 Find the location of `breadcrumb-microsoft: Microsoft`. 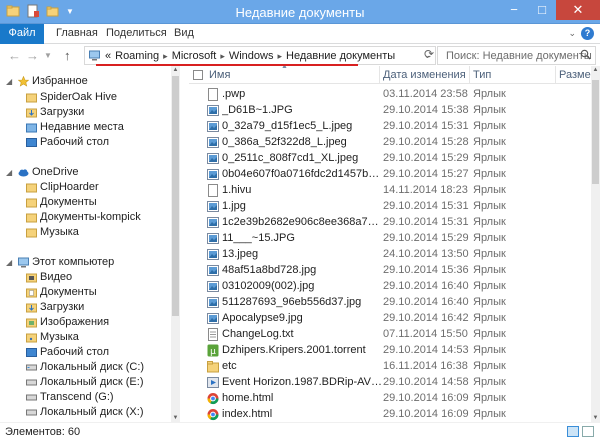

breadcrumb-microsoft: Microsoft is located at coordinates (194, 56).